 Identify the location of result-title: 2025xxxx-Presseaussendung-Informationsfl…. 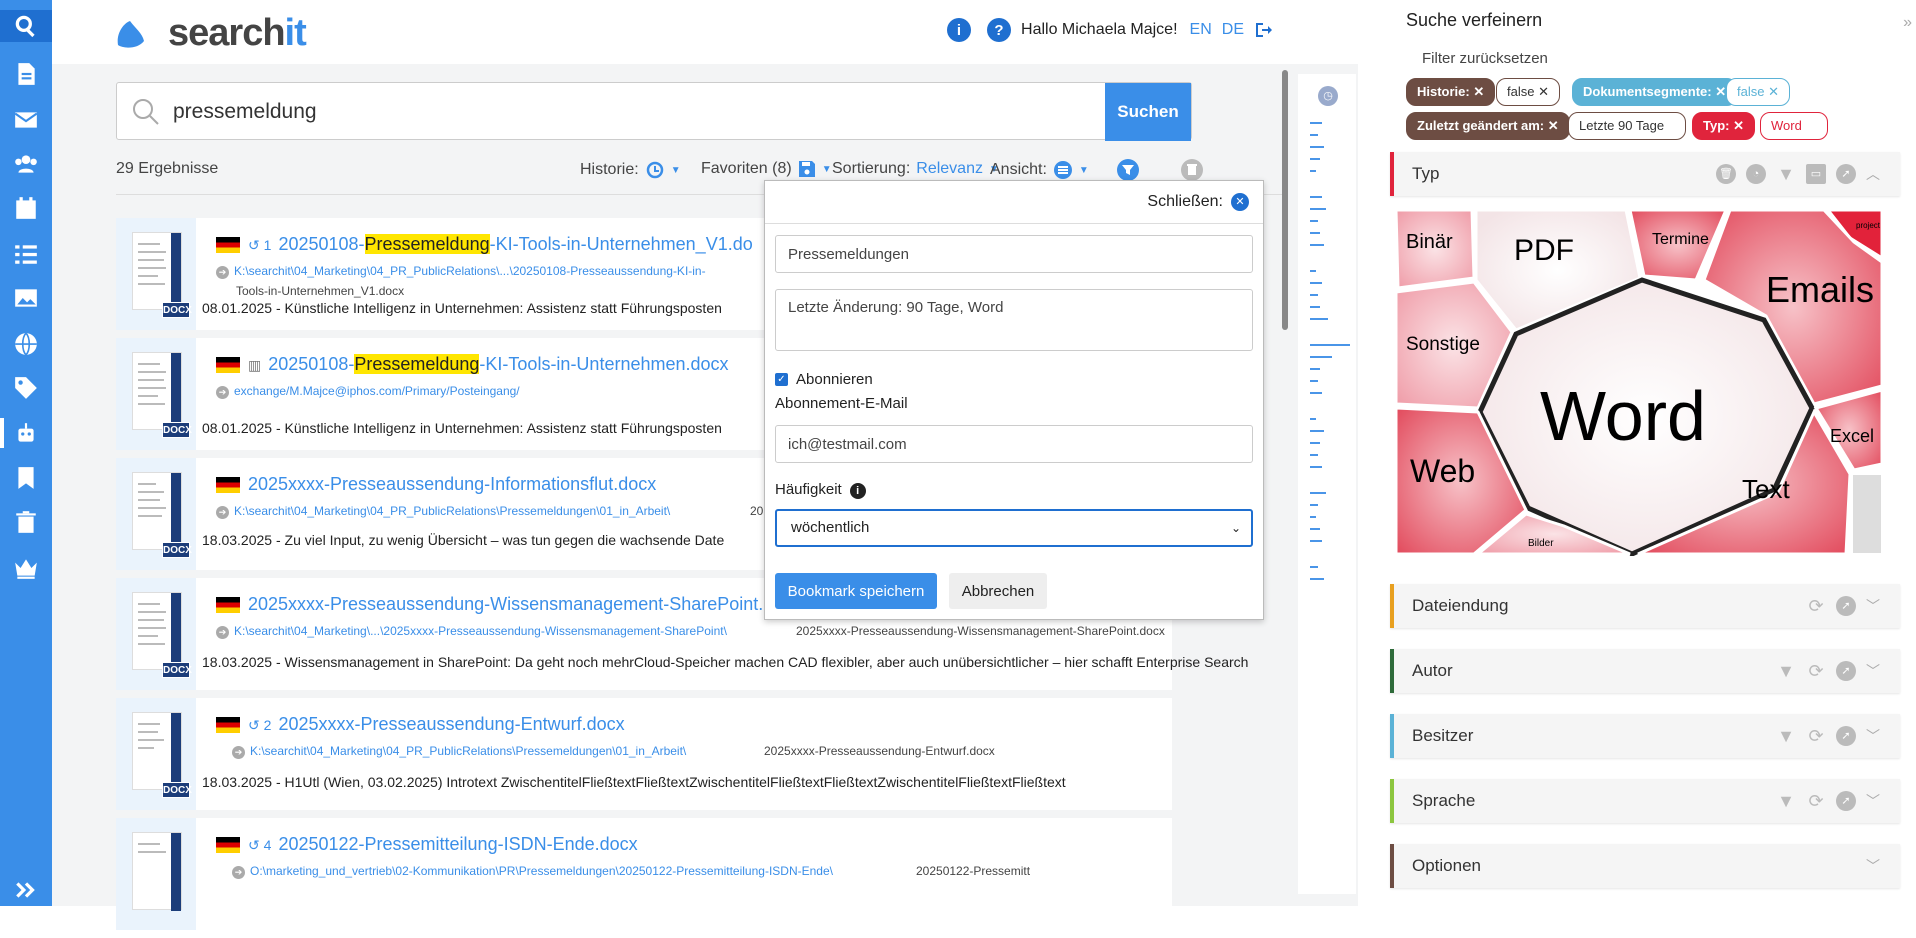
(436, 484).